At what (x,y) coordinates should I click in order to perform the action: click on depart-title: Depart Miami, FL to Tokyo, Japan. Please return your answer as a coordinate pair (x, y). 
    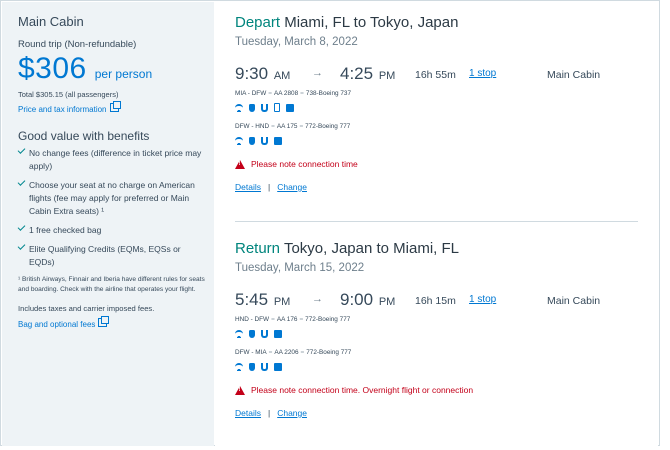
    Looking at the image, I should click on (435, 22).